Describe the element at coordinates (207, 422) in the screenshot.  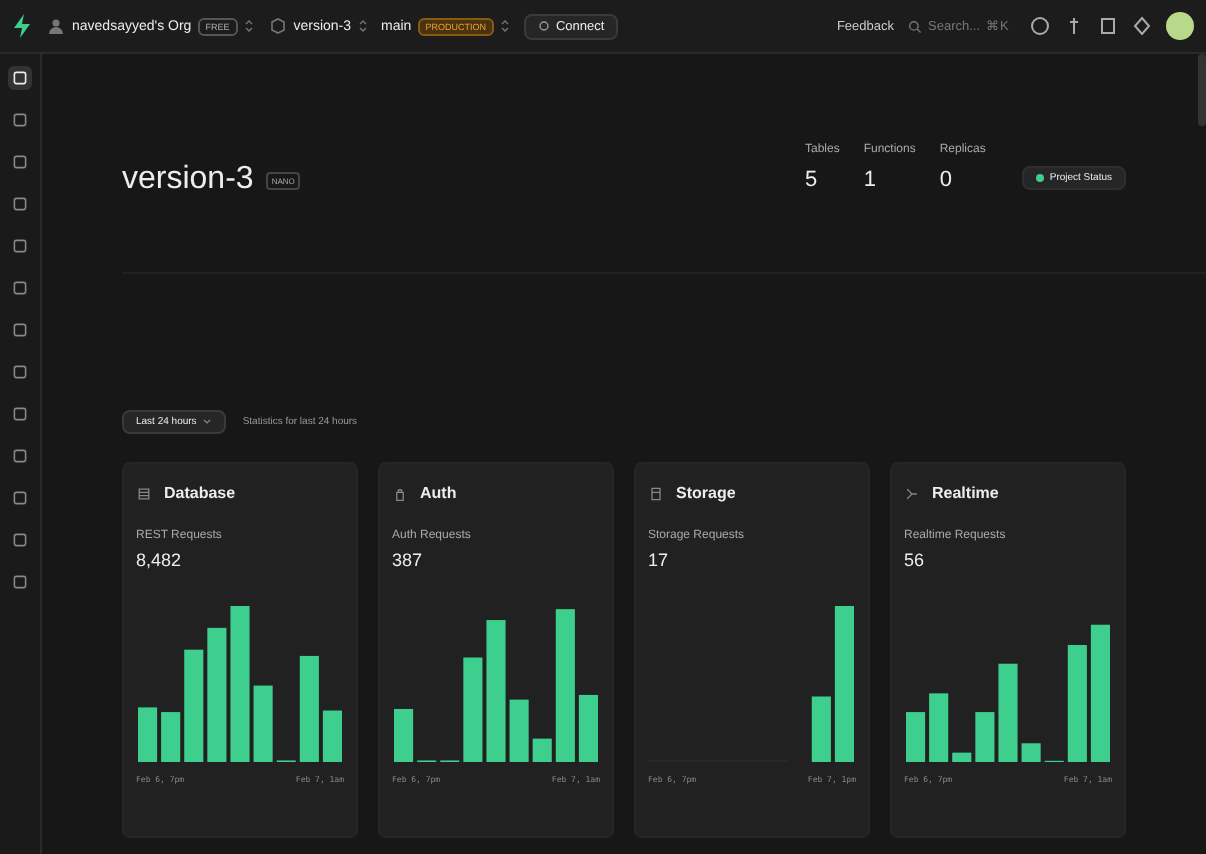
I see `caret-icon` at that location.